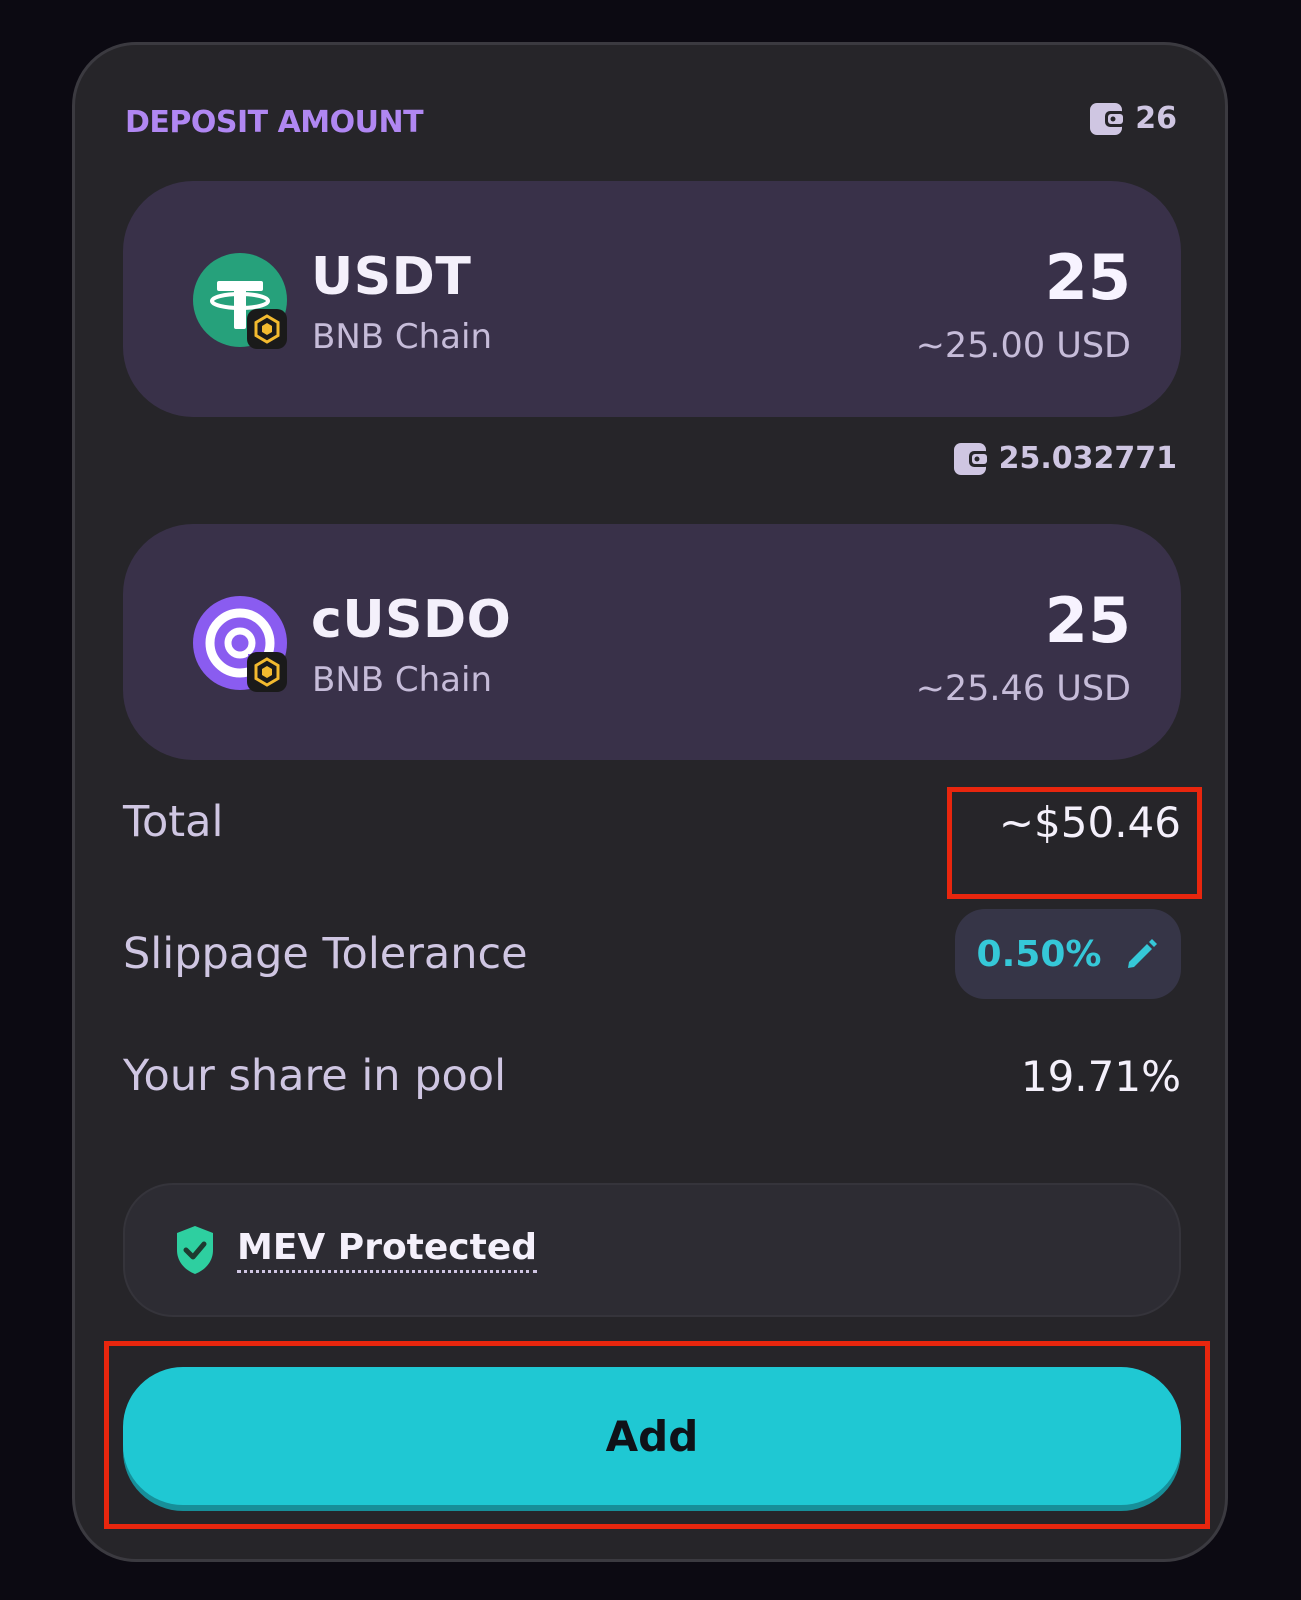  Describe the element at coordinates (195, 1250) in the screenshot. I see `shield-check-icon` at that location.